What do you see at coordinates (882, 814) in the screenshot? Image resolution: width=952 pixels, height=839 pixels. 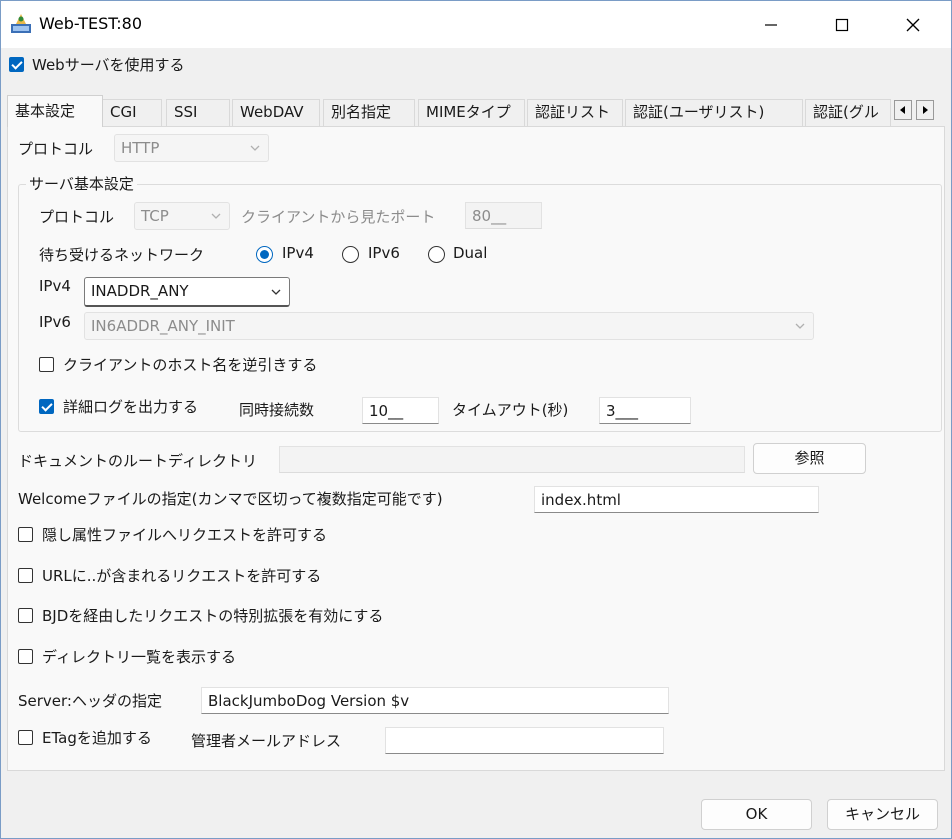 I see `cancel-button: キャンセル` at bounding box center [882, 814].